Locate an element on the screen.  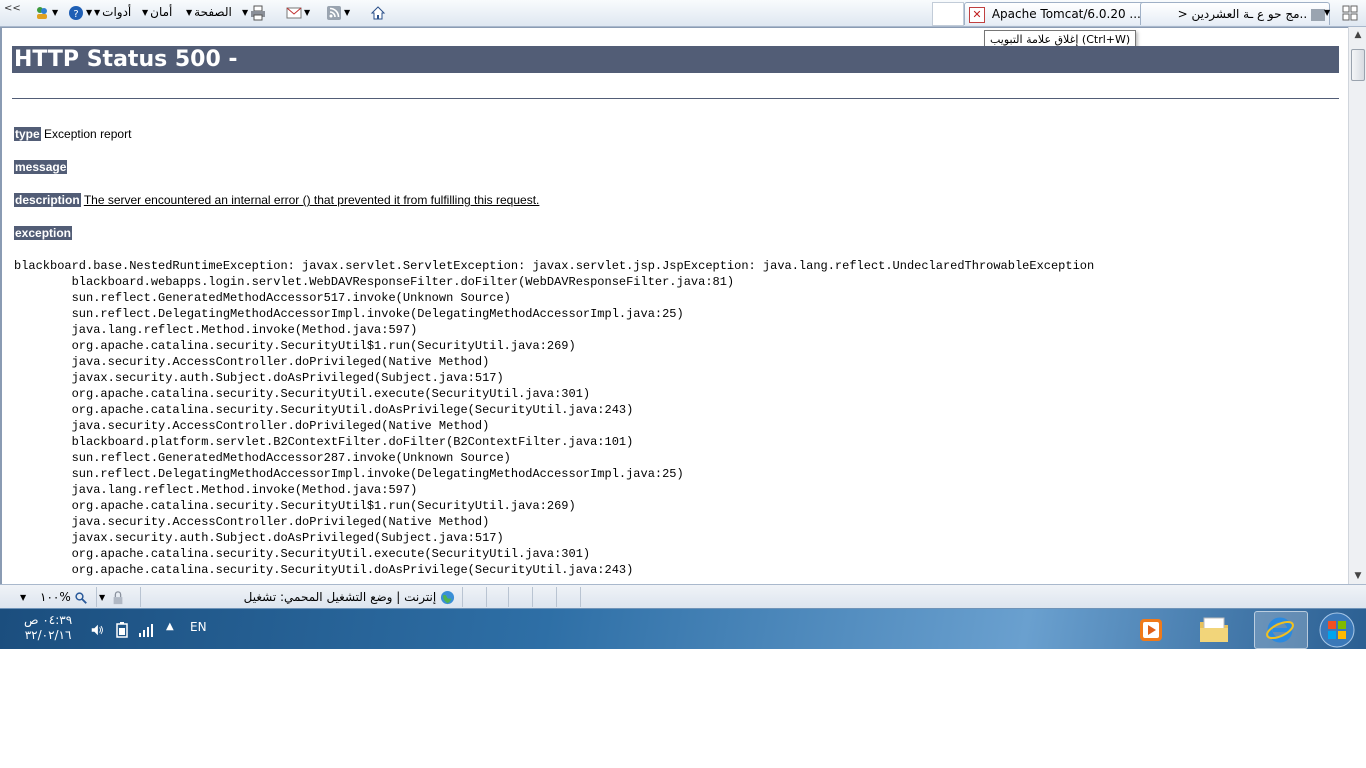
tools-menu: ▼ أدوات is located at coordinates (111, 12).